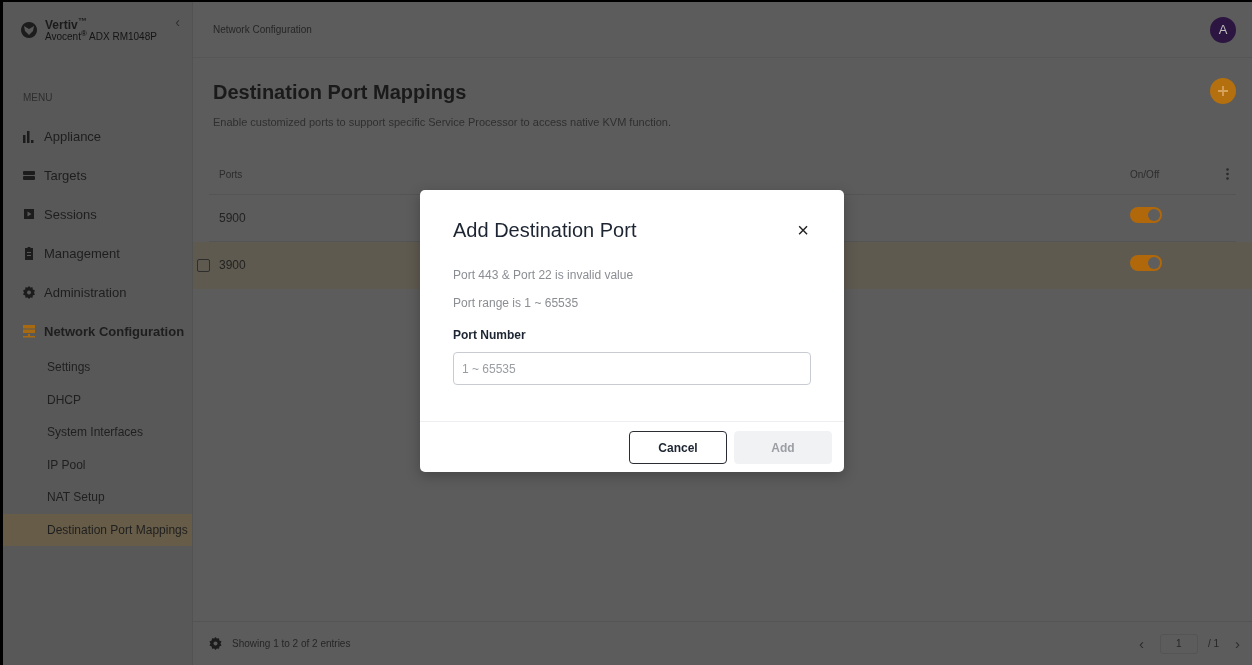 The width and height of the screenshot is (1252, 665). I want to click on field-label: Port Number, so click(490, 335).